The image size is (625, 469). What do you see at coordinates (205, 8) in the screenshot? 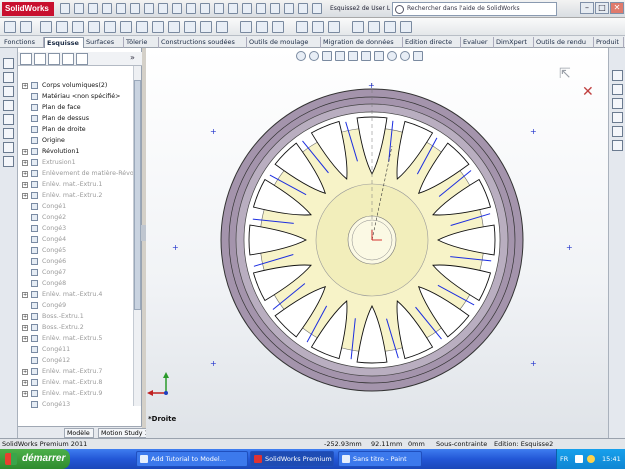
I see `sketch-circle-icon` at bounding box center [205, 8].